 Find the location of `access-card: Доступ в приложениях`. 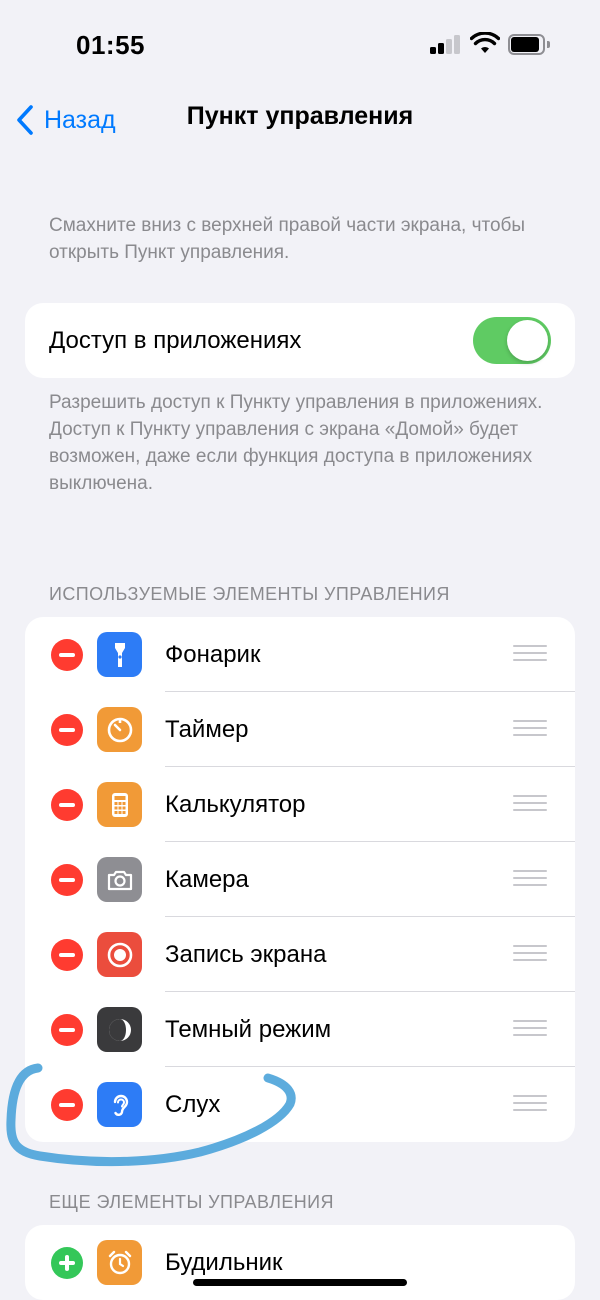

access-card: Доступ в приложениях is located at coordinates (300, 340).